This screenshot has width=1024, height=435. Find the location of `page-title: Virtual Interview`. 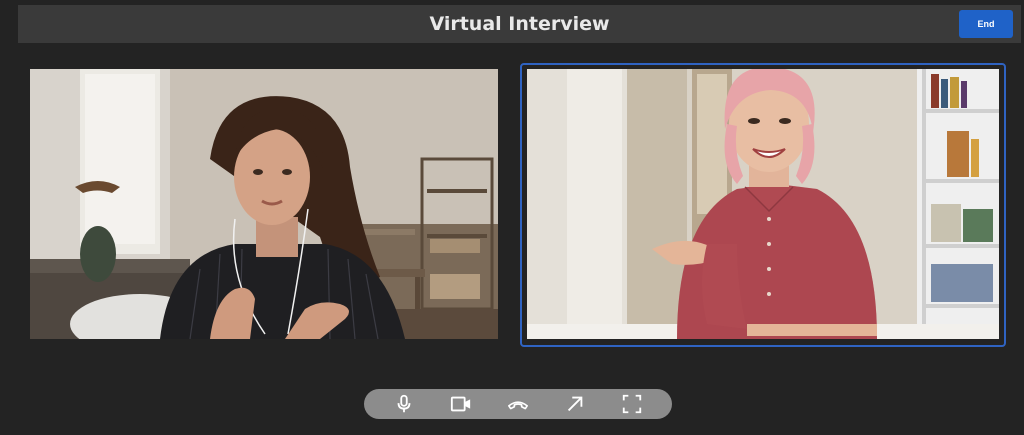

page-title: Virtual Interview is located at coordinates (519, 24).